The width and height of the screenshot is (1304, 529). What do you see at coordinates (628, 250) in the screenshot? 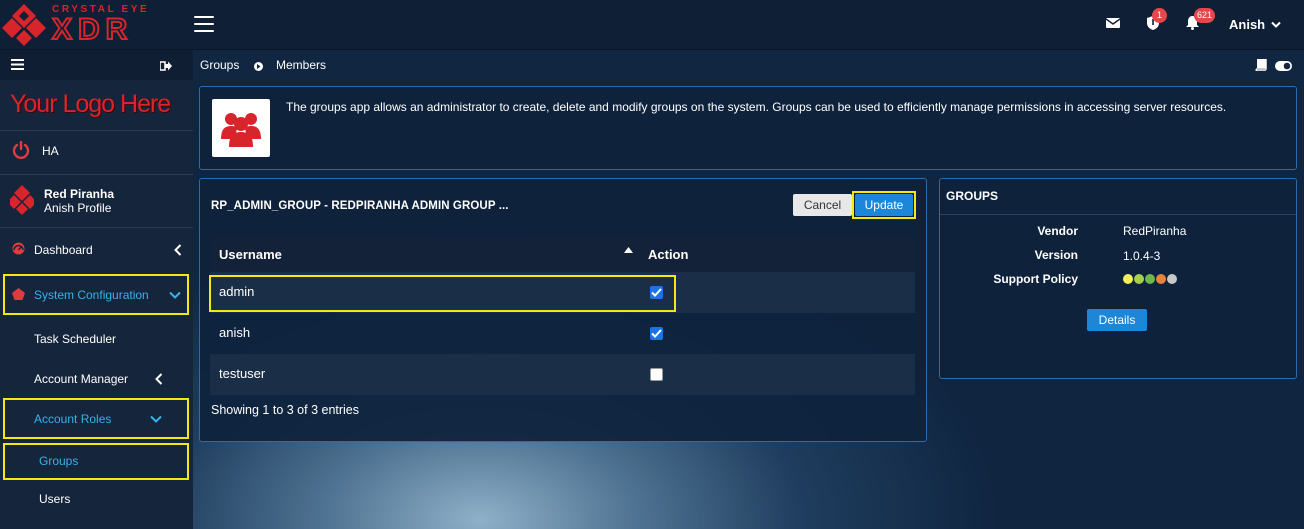
I see `sort-asc-icon` at bounding box center [628, 250].